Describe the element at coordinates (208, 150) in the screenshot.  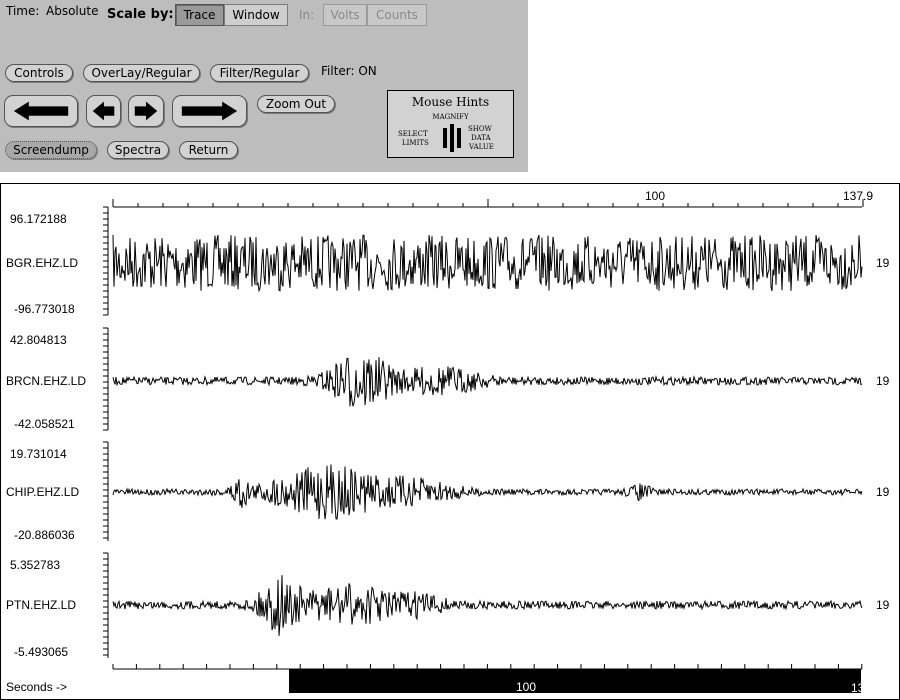
I see `return-button: Return` at that location.